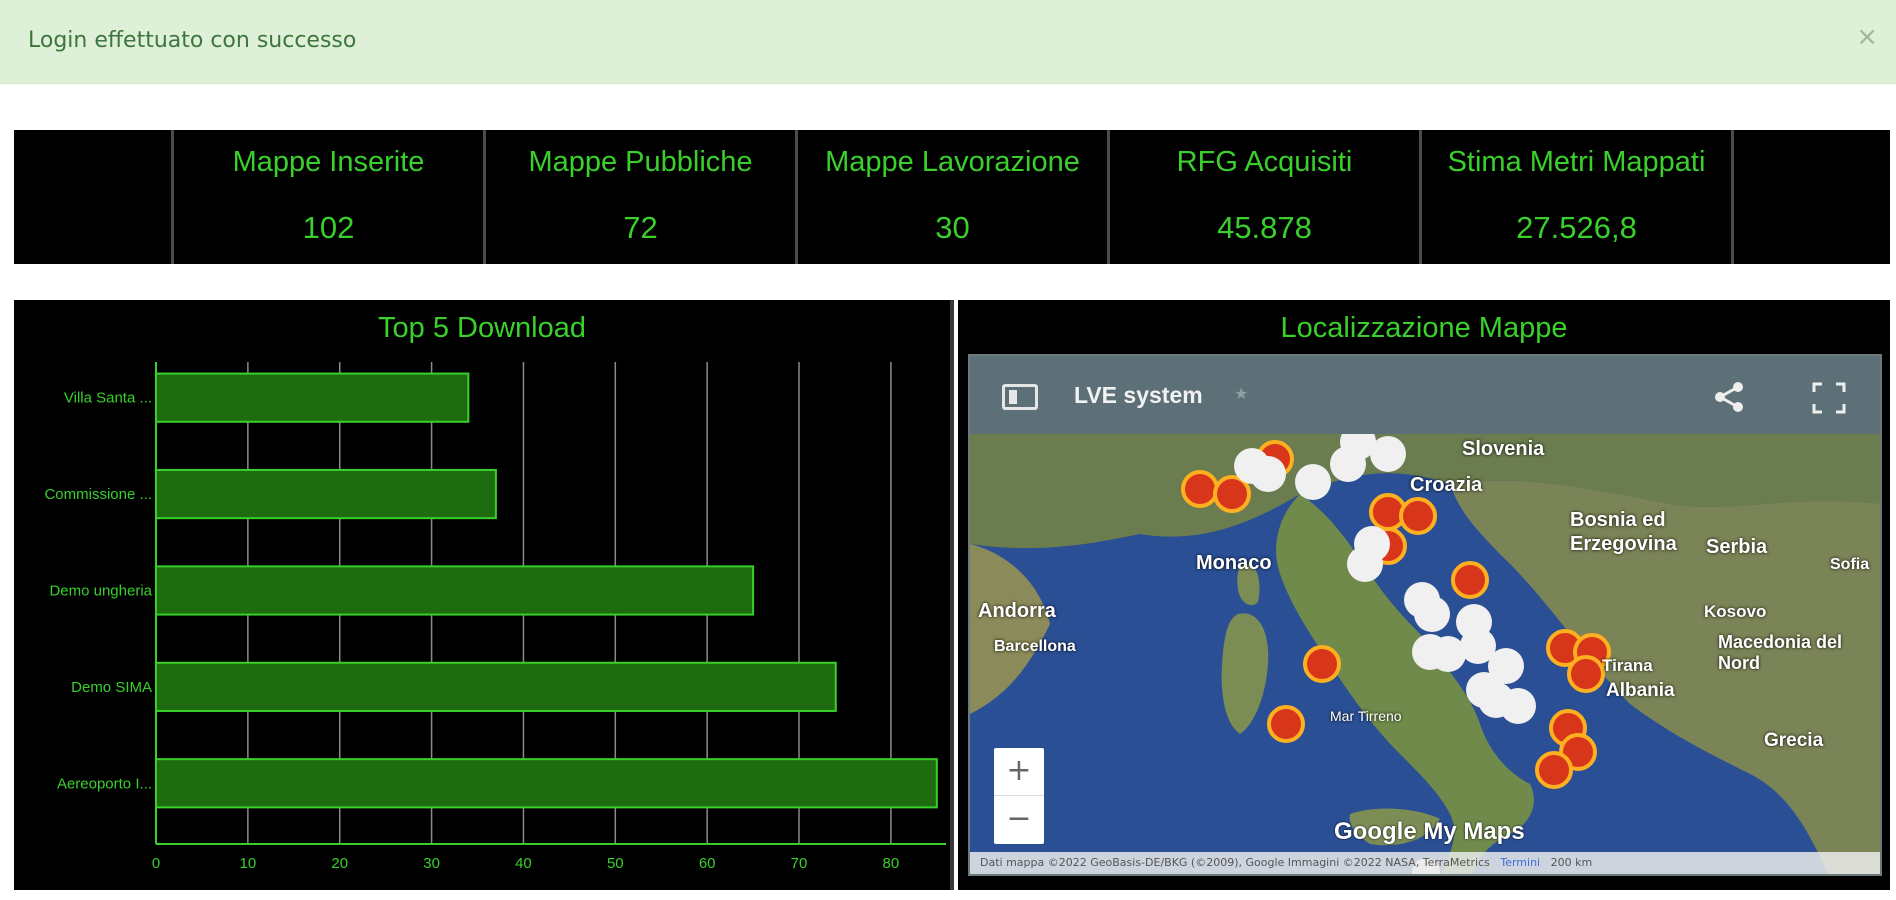  I want to click on label-mar-tirreno: Mar Tirreno, so click(1366, 716).